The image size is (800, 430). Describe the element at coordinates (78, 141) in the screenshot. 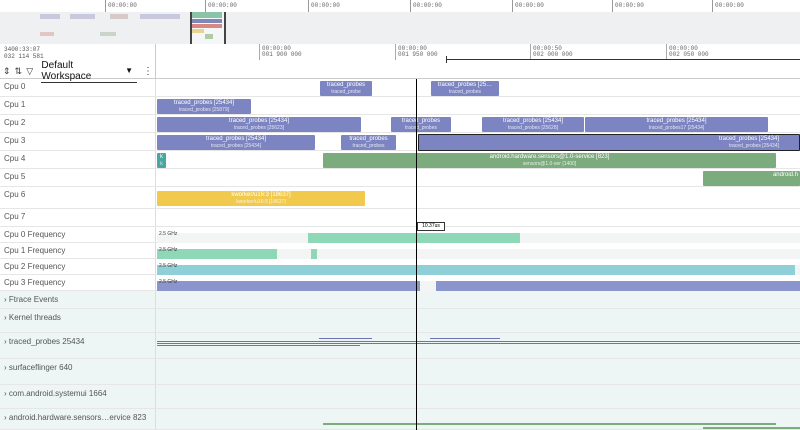

I see `track-label: Cpu 3` at that location.